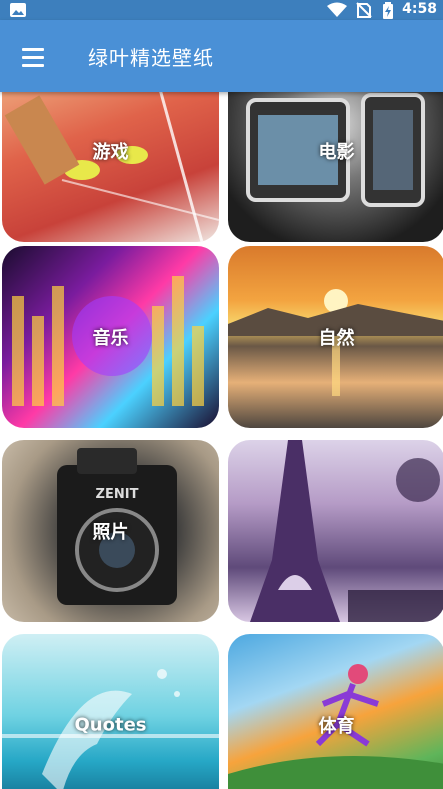  I want to click on wifi-icon, so click(337, 9).